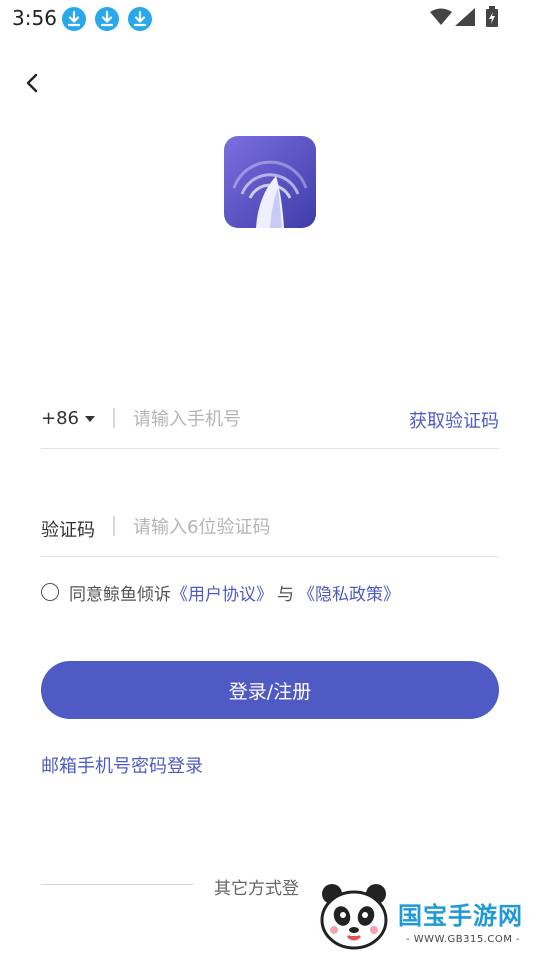 This screenshot has height=960, width=540. Describe the element at coordinates (120, 594) in the screenshot. I see `agreement-prefix: 同意鲸鱼倾诉` at that location.